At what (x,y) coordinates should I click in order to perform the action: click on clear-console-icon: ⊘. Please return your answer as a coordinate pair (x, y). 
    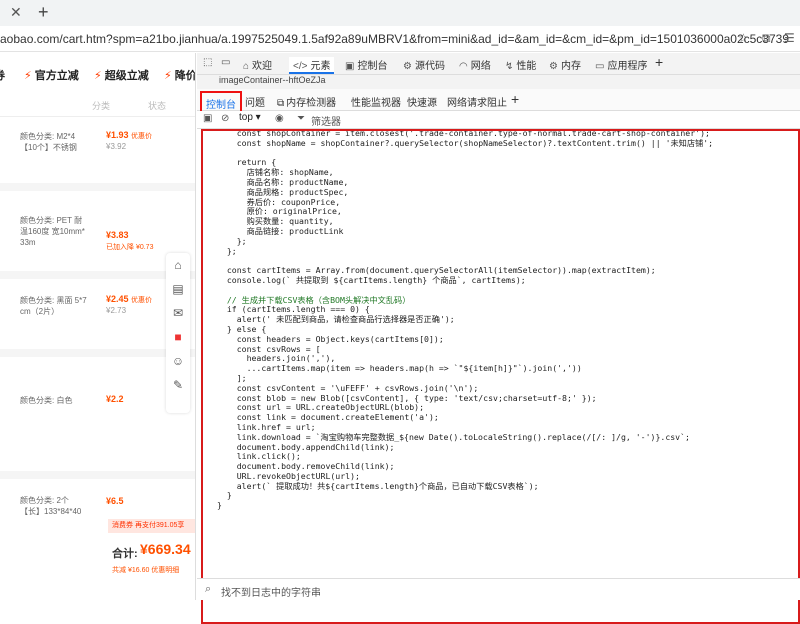
    Looking at the image, I should click on (225, 118).